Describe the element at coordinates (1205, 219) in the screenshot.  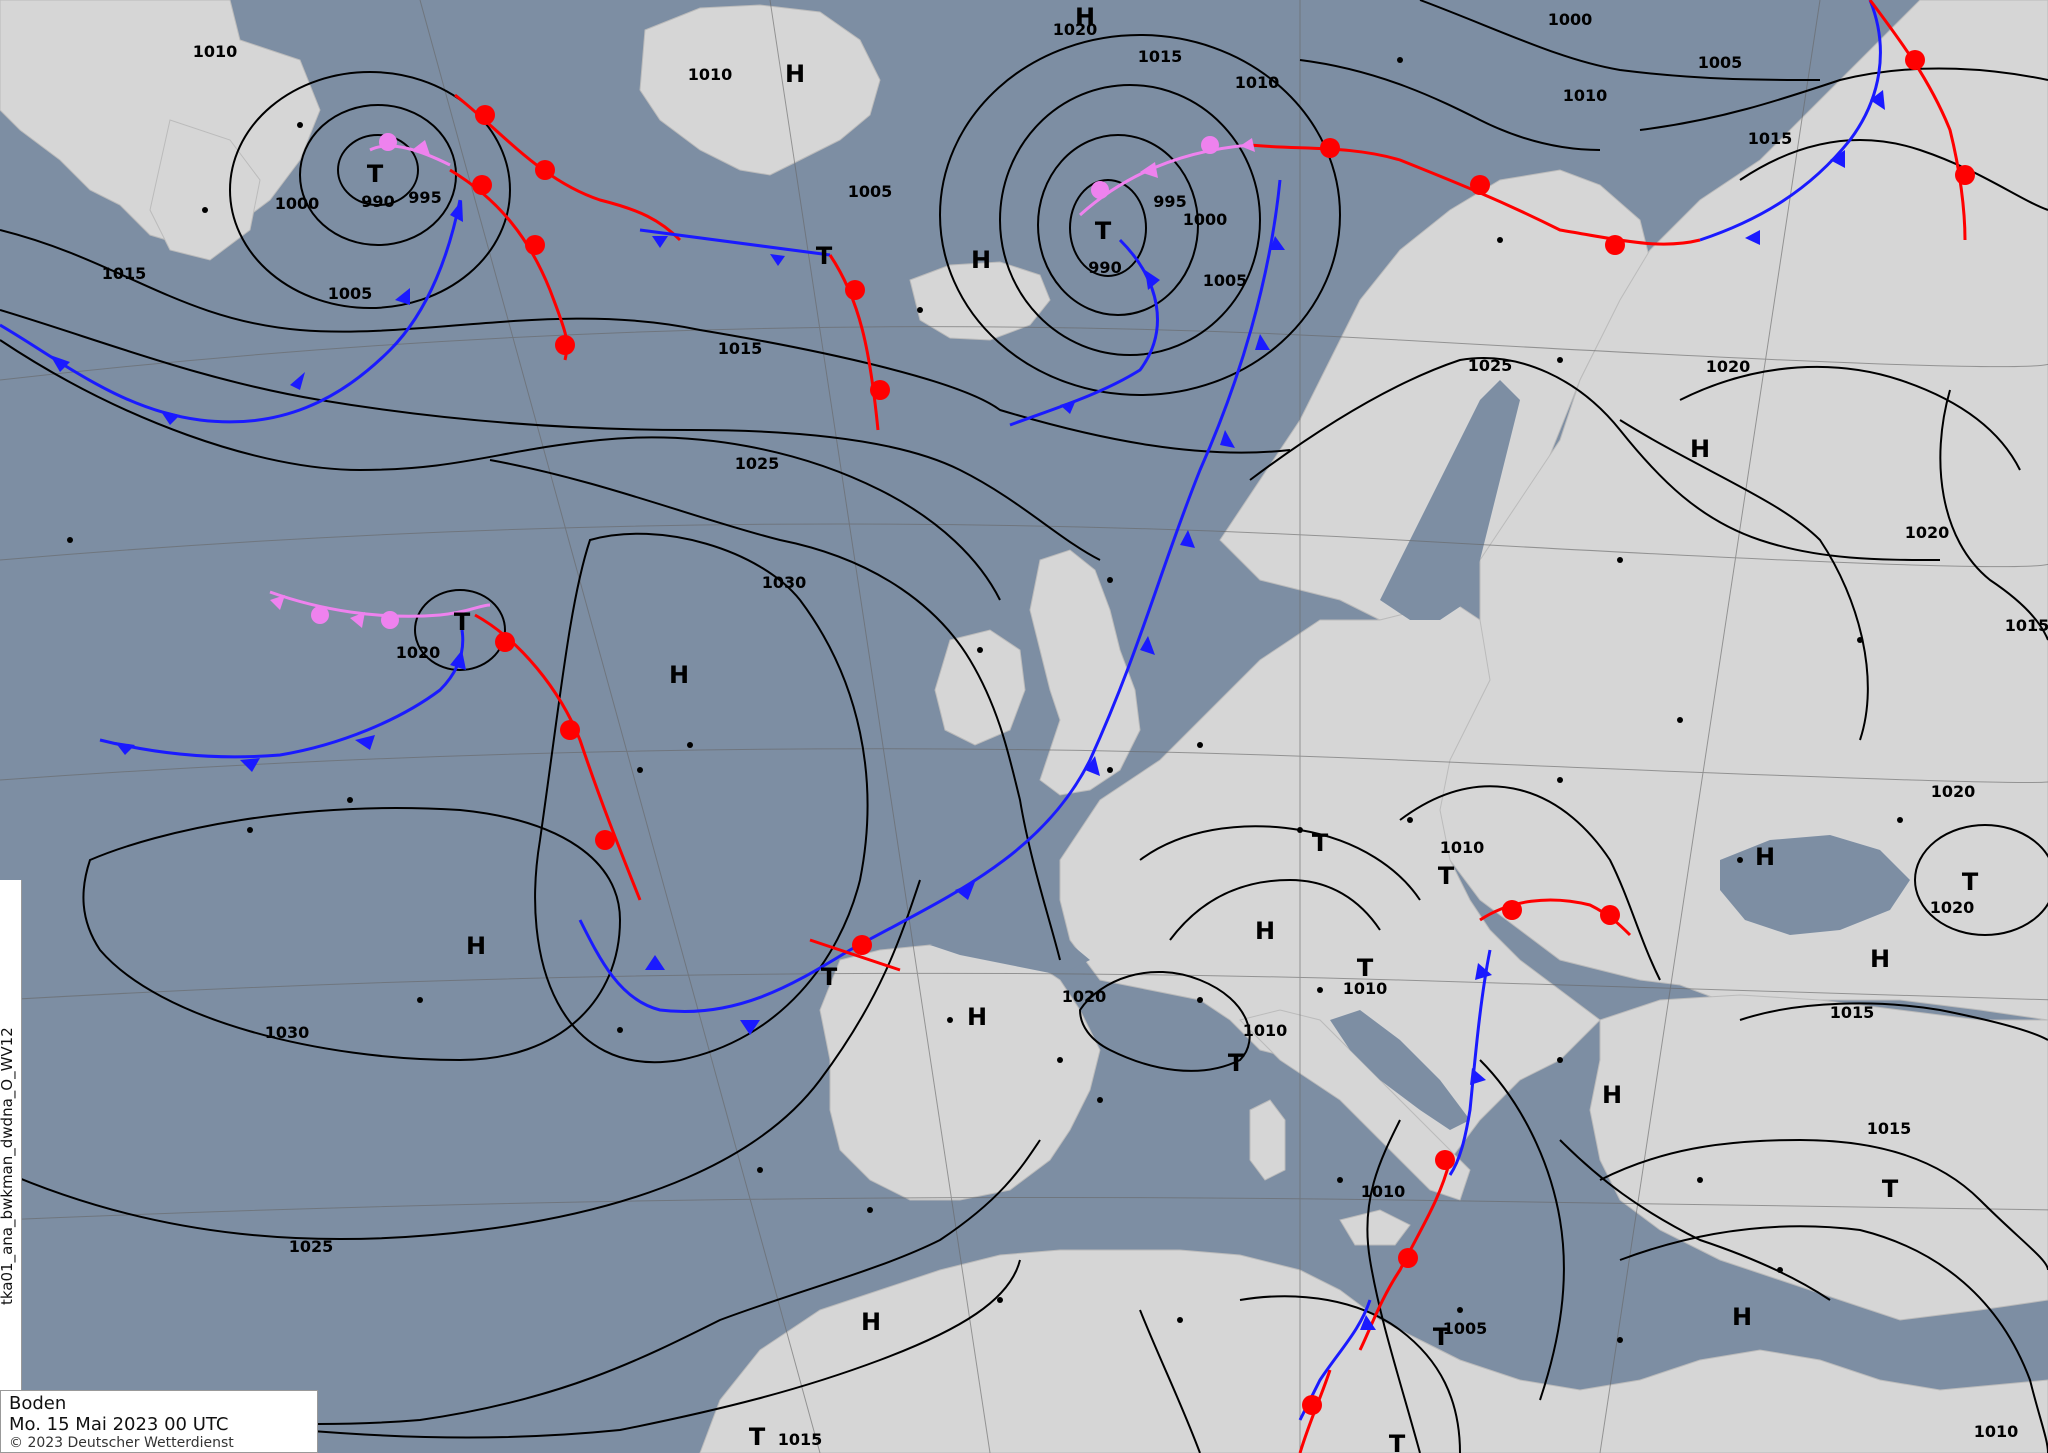
I see `isobar-label: 1000` at that location.